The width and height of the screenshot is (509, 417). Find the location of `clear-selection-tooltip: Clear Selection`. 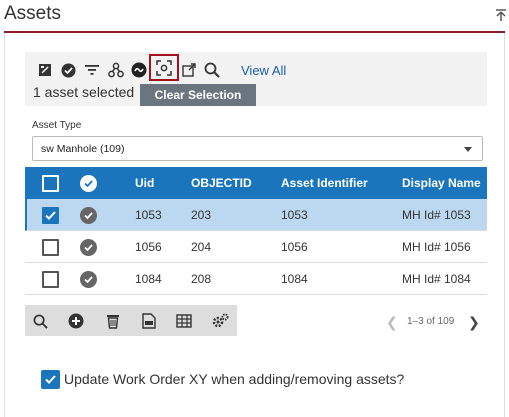

clear-selection-tooltip: Clear Selection is located at coordinates (198, 95).